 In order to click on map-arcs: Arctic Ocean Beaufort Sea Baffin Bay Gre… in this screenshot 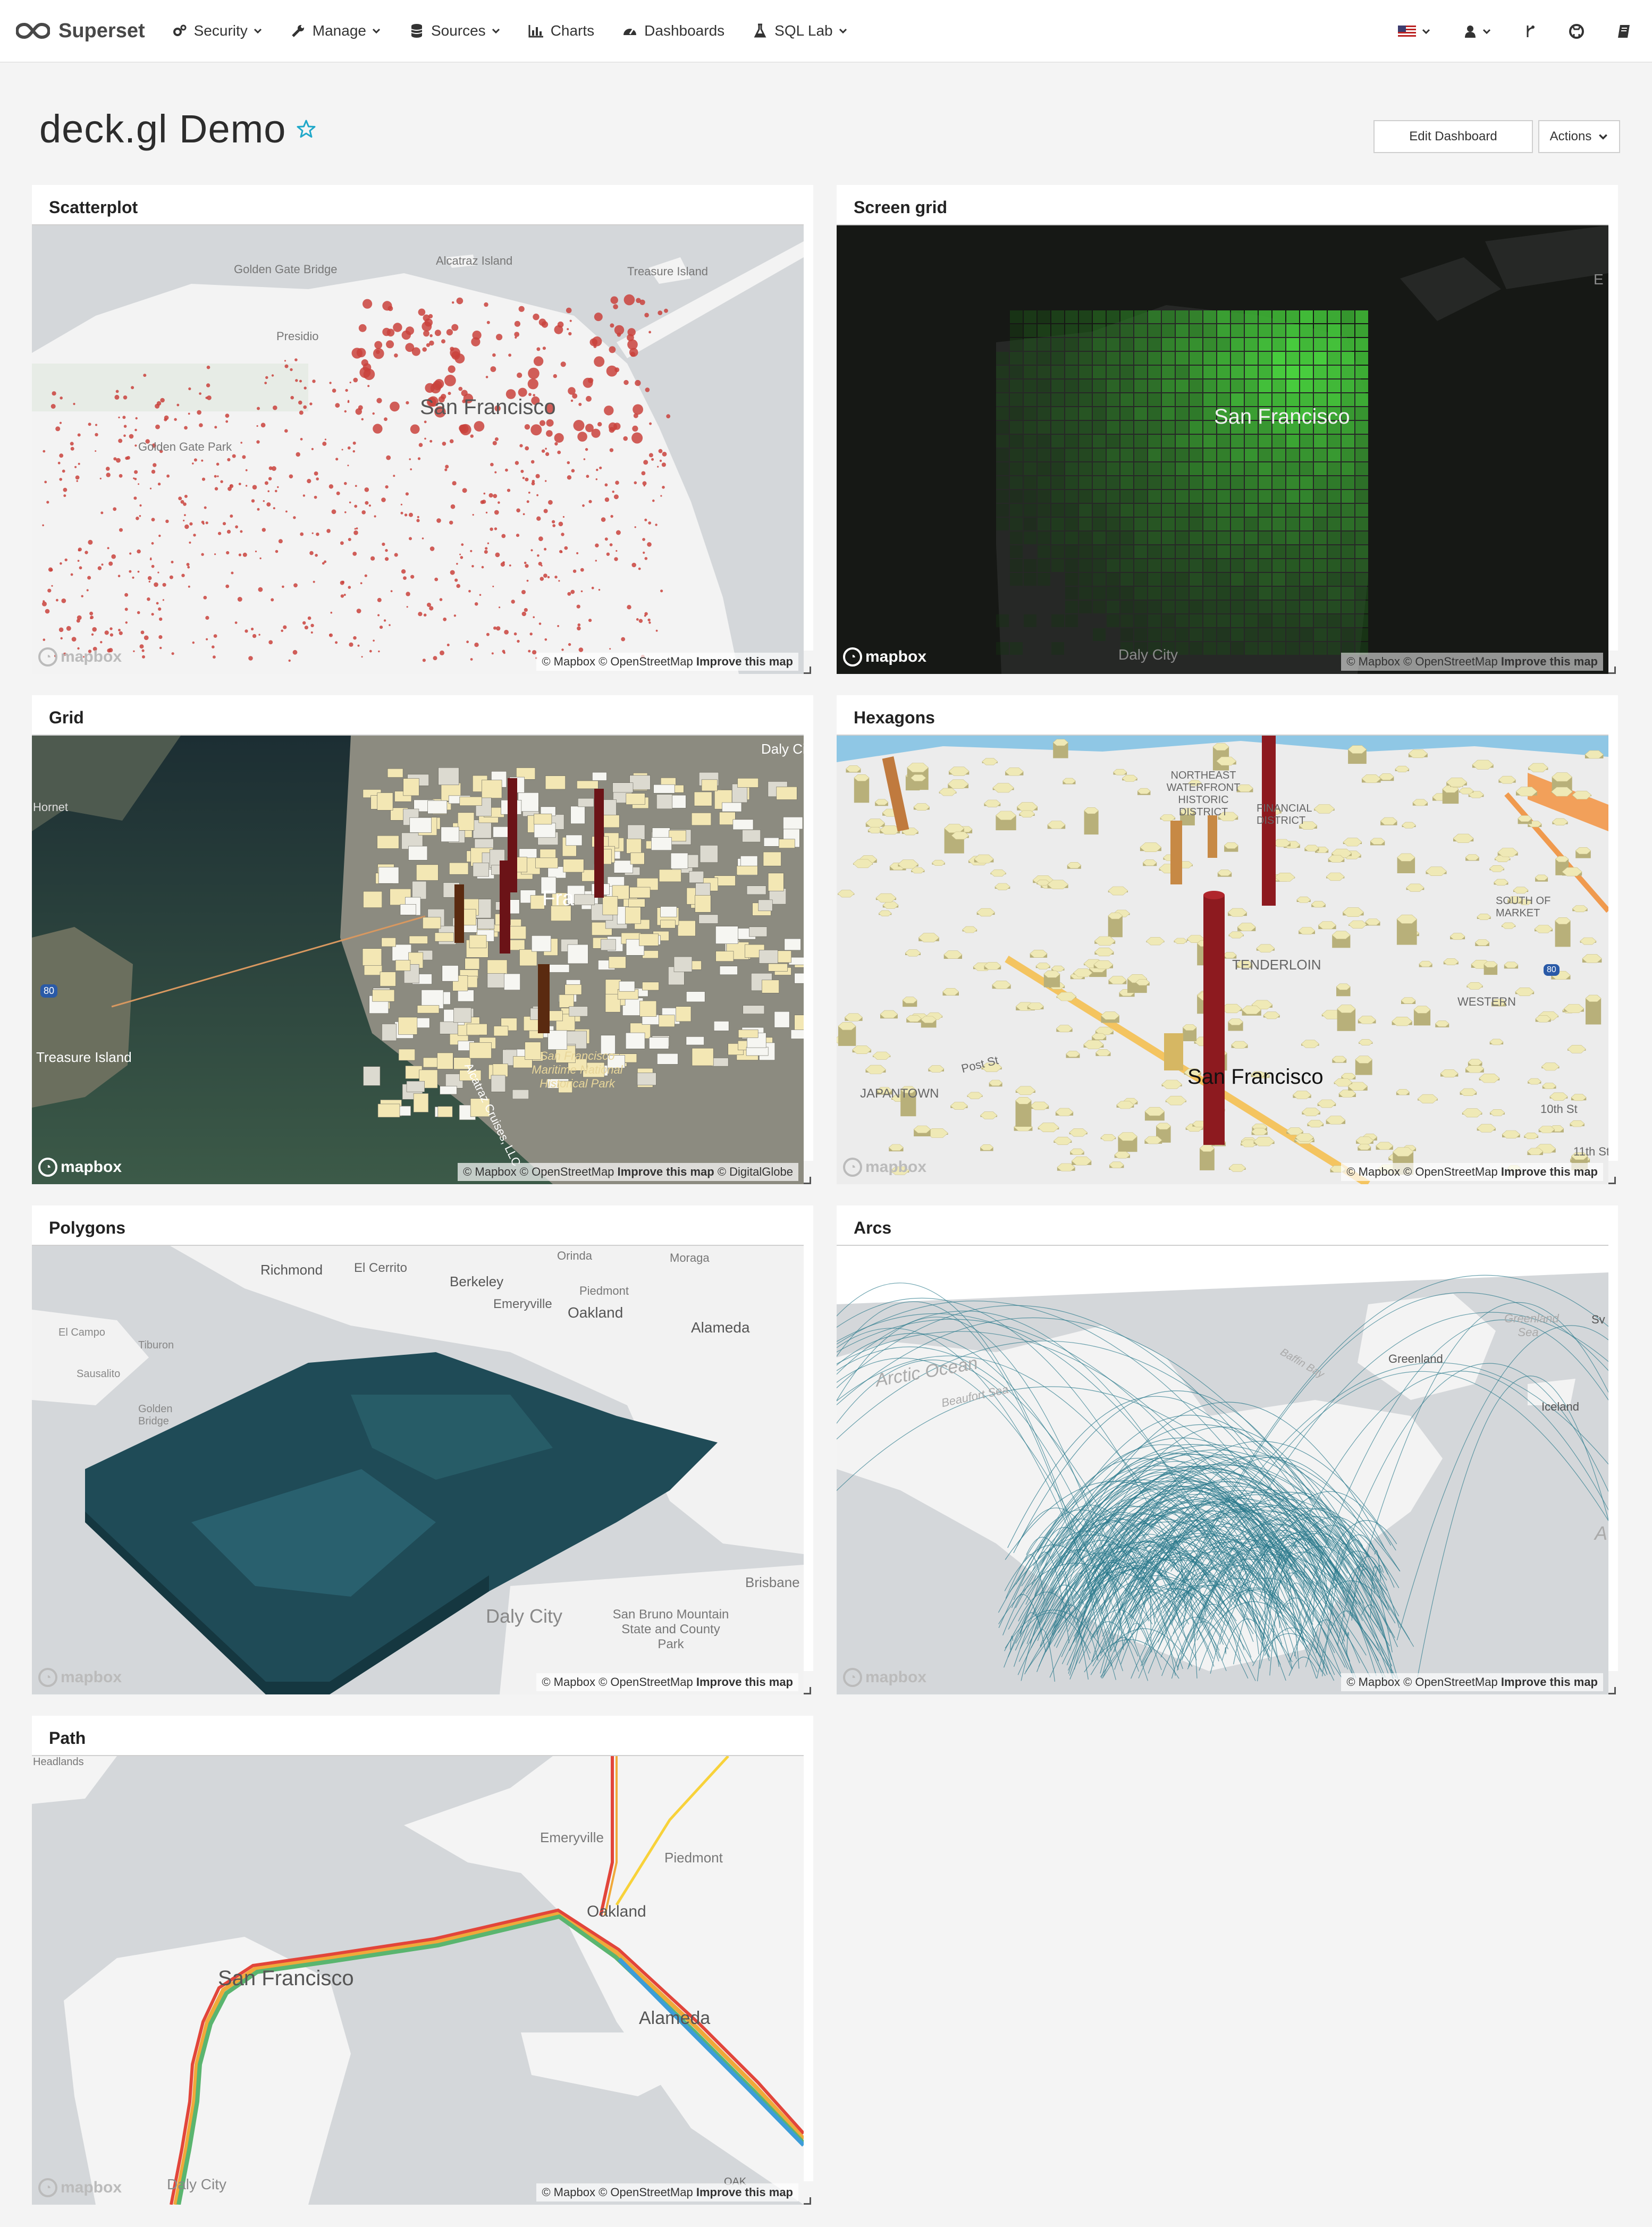, I will do `click(1223, 1470)`.